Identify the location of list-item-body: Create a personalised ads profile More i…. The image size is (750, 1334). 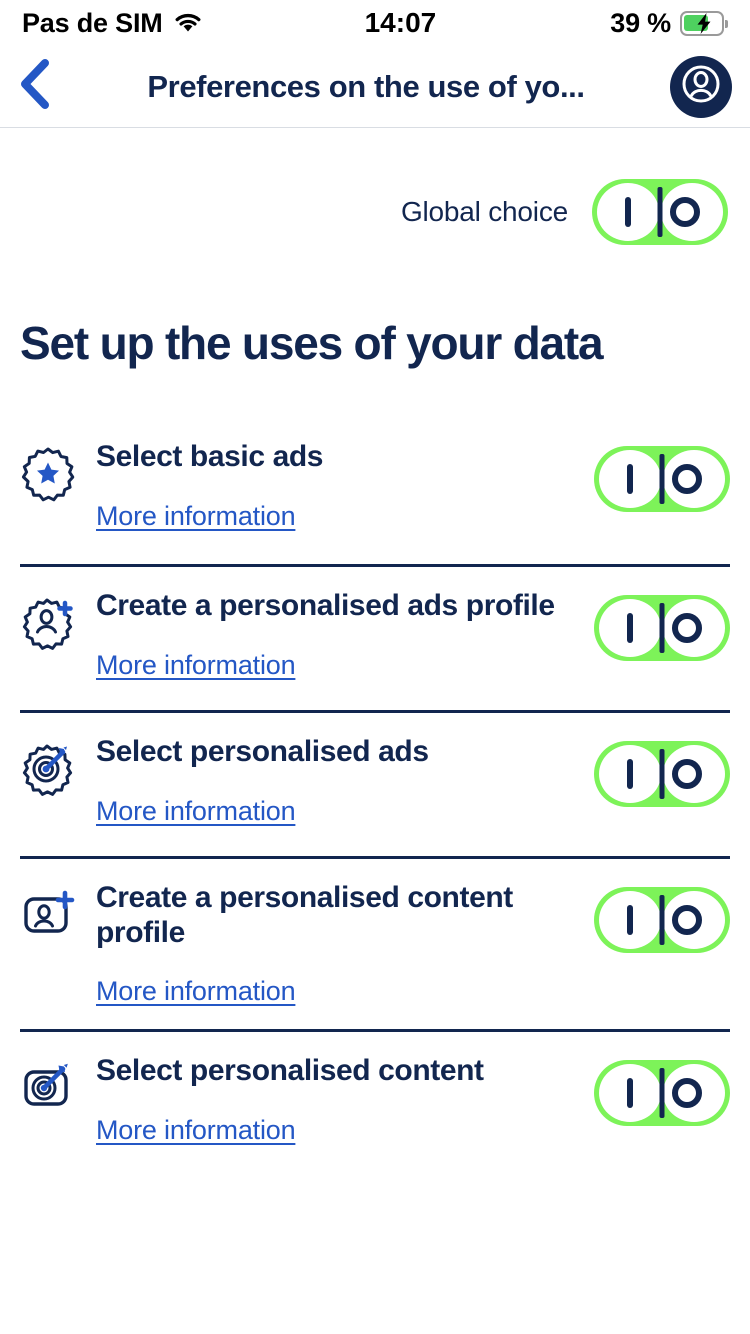
(335, 635).